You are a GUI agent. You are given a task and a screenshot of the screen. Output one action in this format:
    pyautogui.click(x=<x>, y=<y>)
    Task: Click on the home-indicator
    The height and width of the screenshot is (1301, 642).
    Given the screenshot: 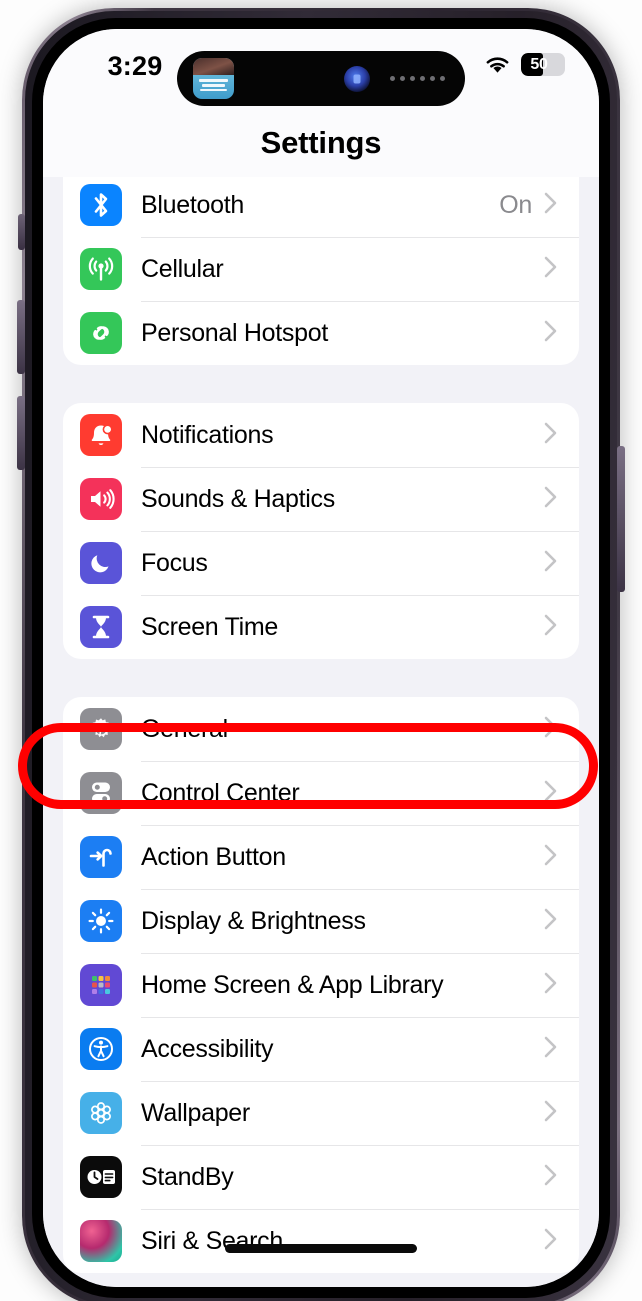 What is the action you would take?
    pyautogui.click(x=321, y=1248)
    